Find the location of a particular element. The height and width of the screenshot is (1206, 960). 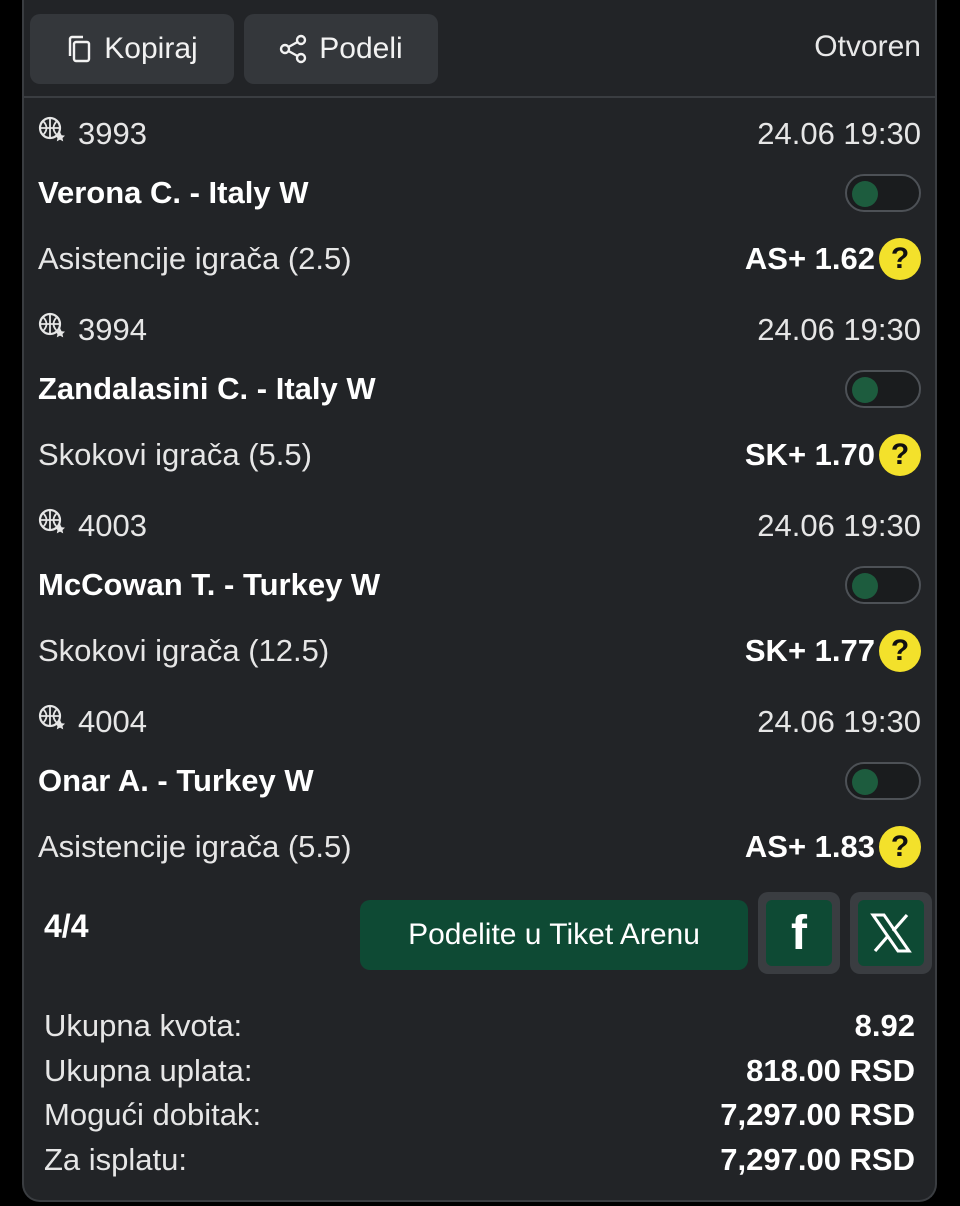

facebook-icon: f is located at coordinates (799, 933).